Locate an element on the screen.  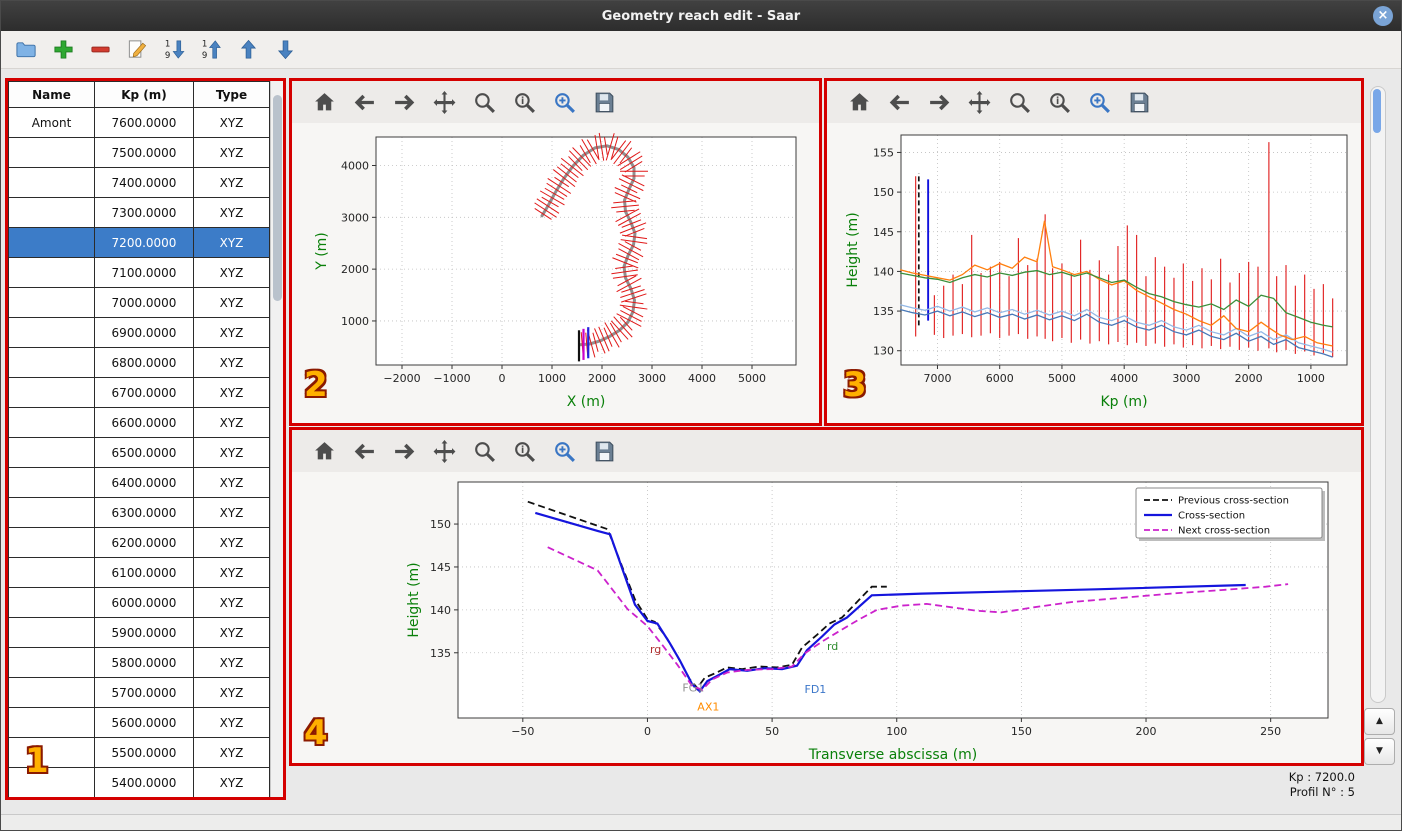
table-row: 6500.0000 XYZ is located at coordinates (139, 452).